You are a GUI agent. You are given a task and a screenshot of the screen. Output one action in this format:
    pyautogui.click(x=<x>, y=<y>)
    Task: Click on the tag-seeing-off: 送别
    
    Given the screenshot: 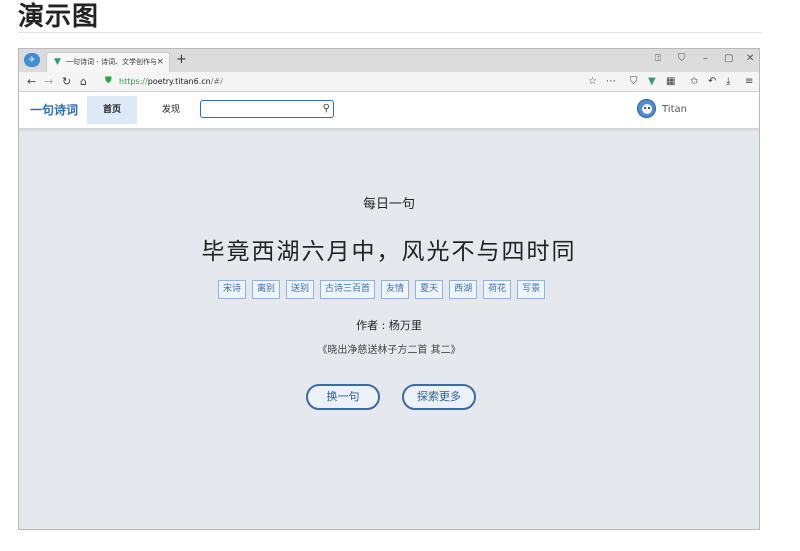 What is the action you would take?
    pyautogui.click(x=300, y=289)
    